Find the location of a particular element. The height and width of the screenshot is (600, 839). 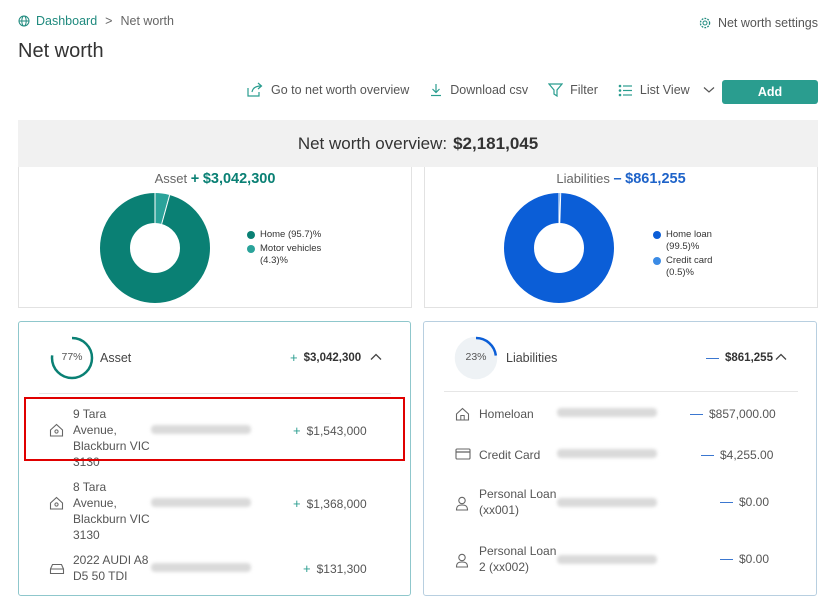

asset-panel-label: Asset is located at coordinates (116, 358).